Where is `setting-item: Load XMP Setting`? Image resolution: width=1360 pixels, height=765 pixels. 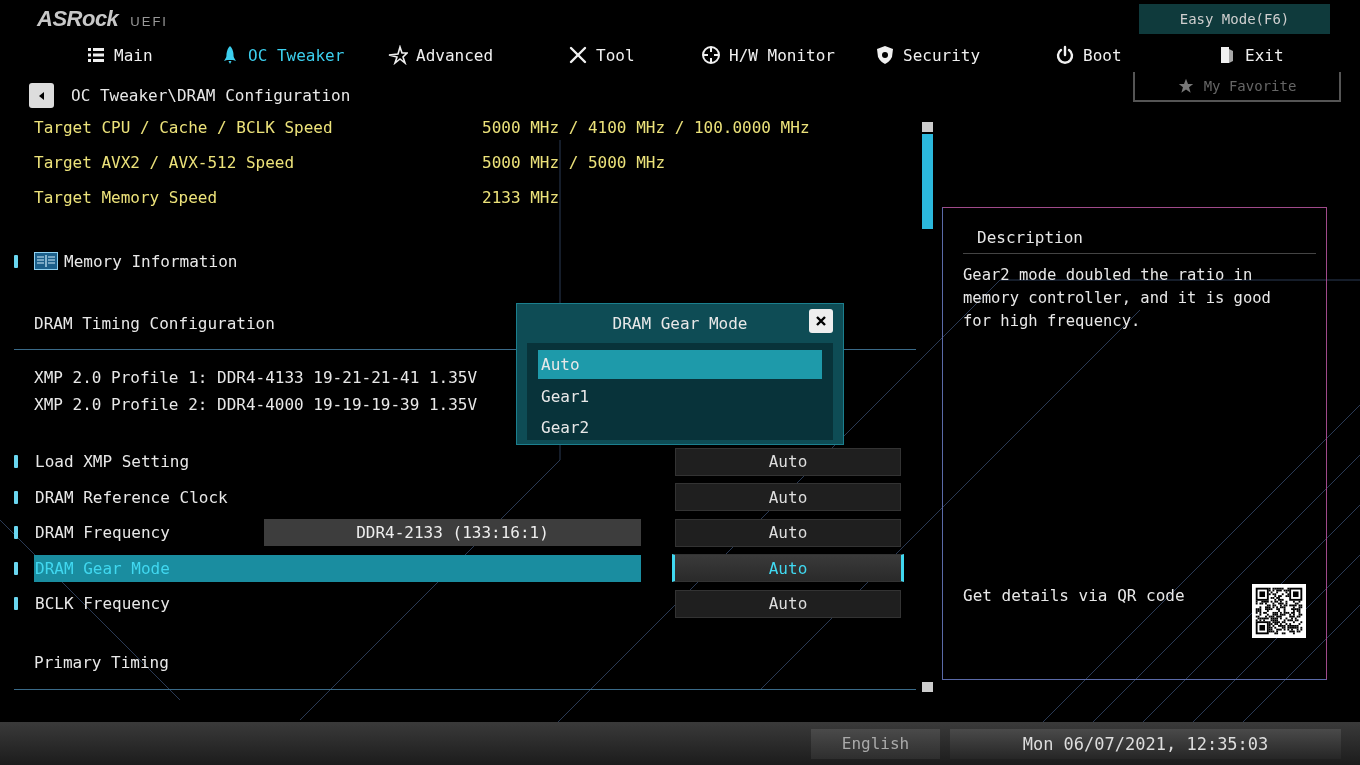 setting-item: Load XMP Setting is located at coordinates (337, 462).